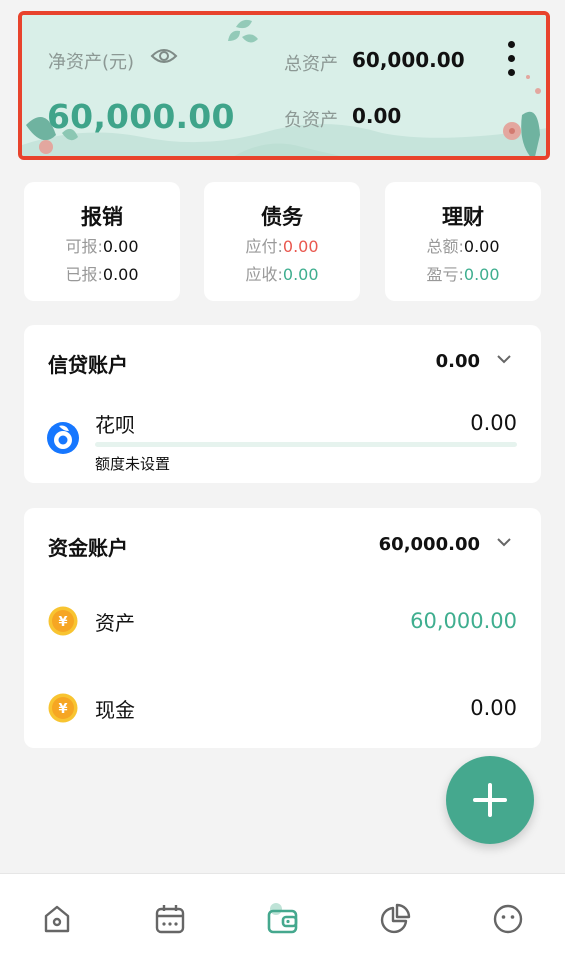 The image size is (565, 962). I want to click on calendar-icon, so click(170, 919).